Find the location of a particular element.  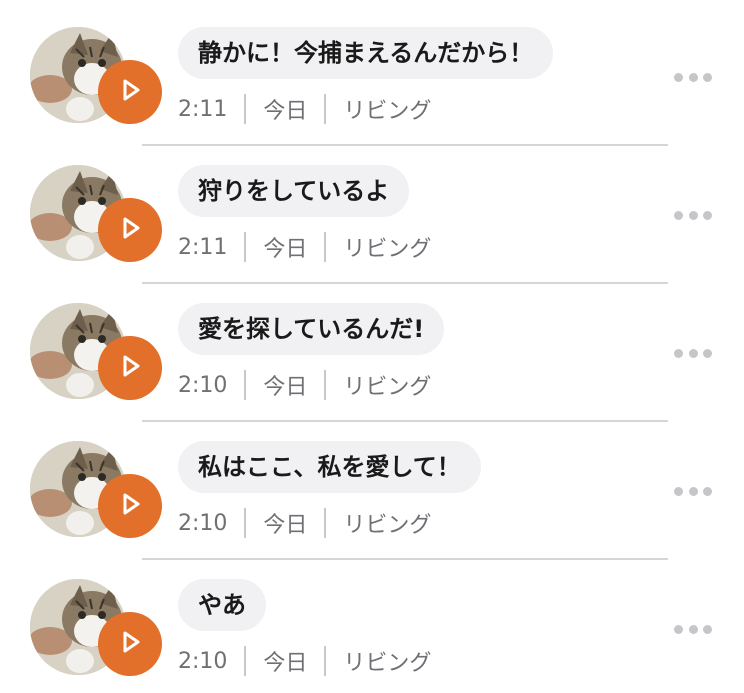

message-bubble: 狩りをしているよ is located at coordinates (294, 191).